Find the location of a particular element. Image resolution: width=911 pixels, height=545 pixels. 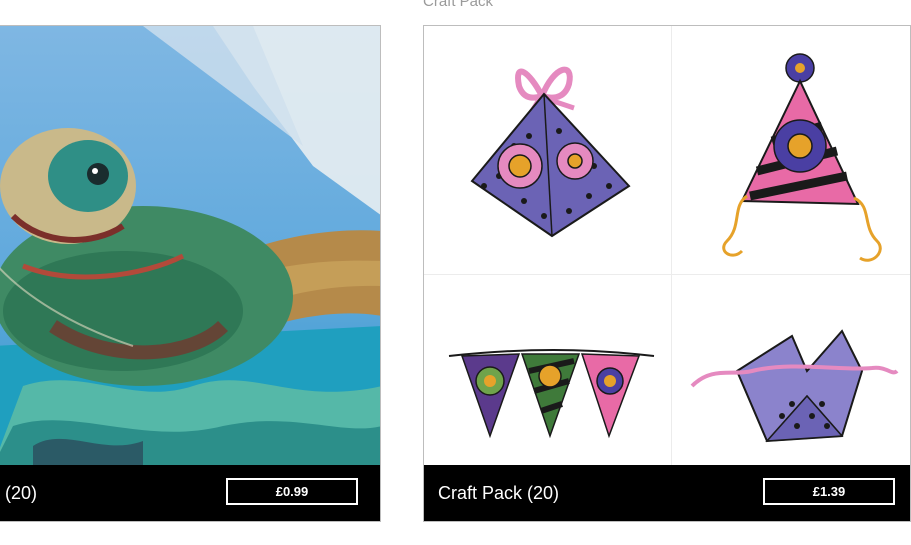

paper-crown-box-icon is located at coordinates (791, 371).